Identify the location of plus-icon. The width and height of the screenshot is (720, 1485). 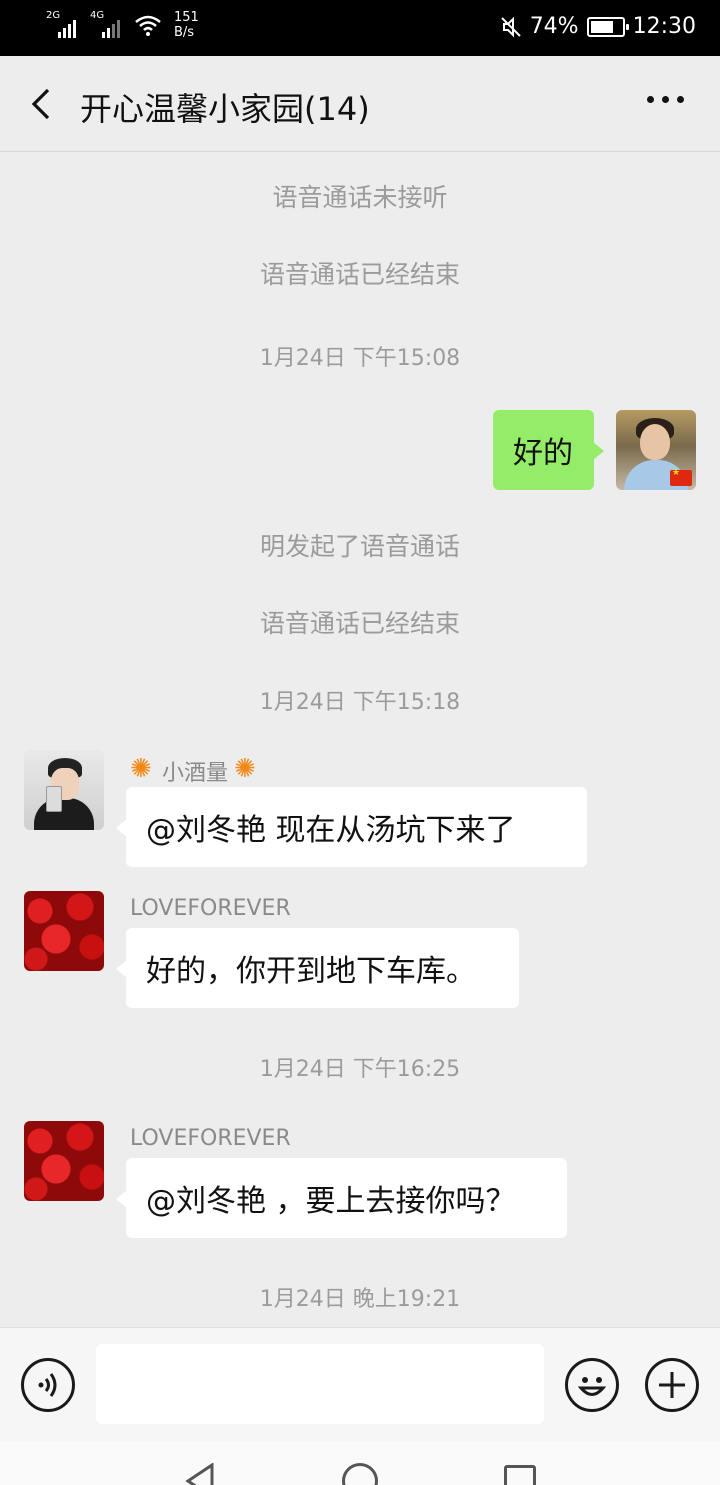
(672, 1385).